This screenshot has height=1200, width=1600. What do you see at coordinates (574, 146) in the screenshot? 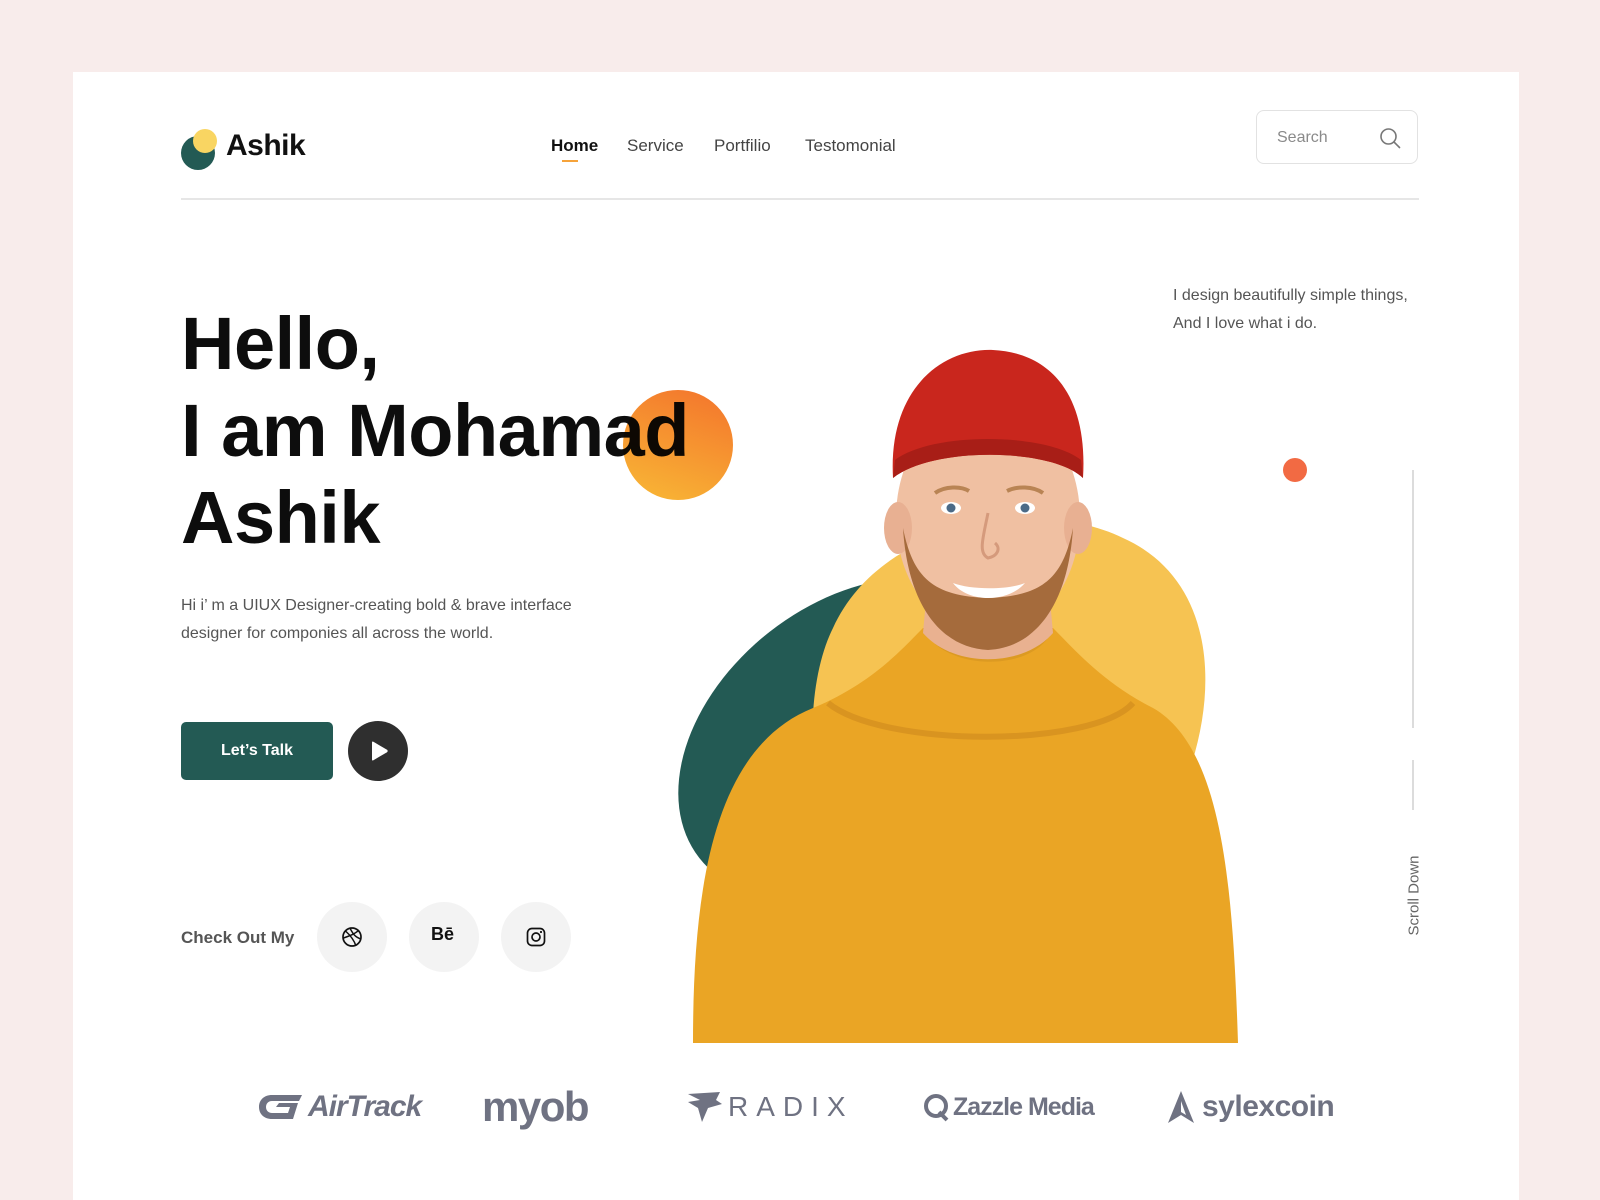
I see `nav-item-home: Home` at bounding box center [574, 146].